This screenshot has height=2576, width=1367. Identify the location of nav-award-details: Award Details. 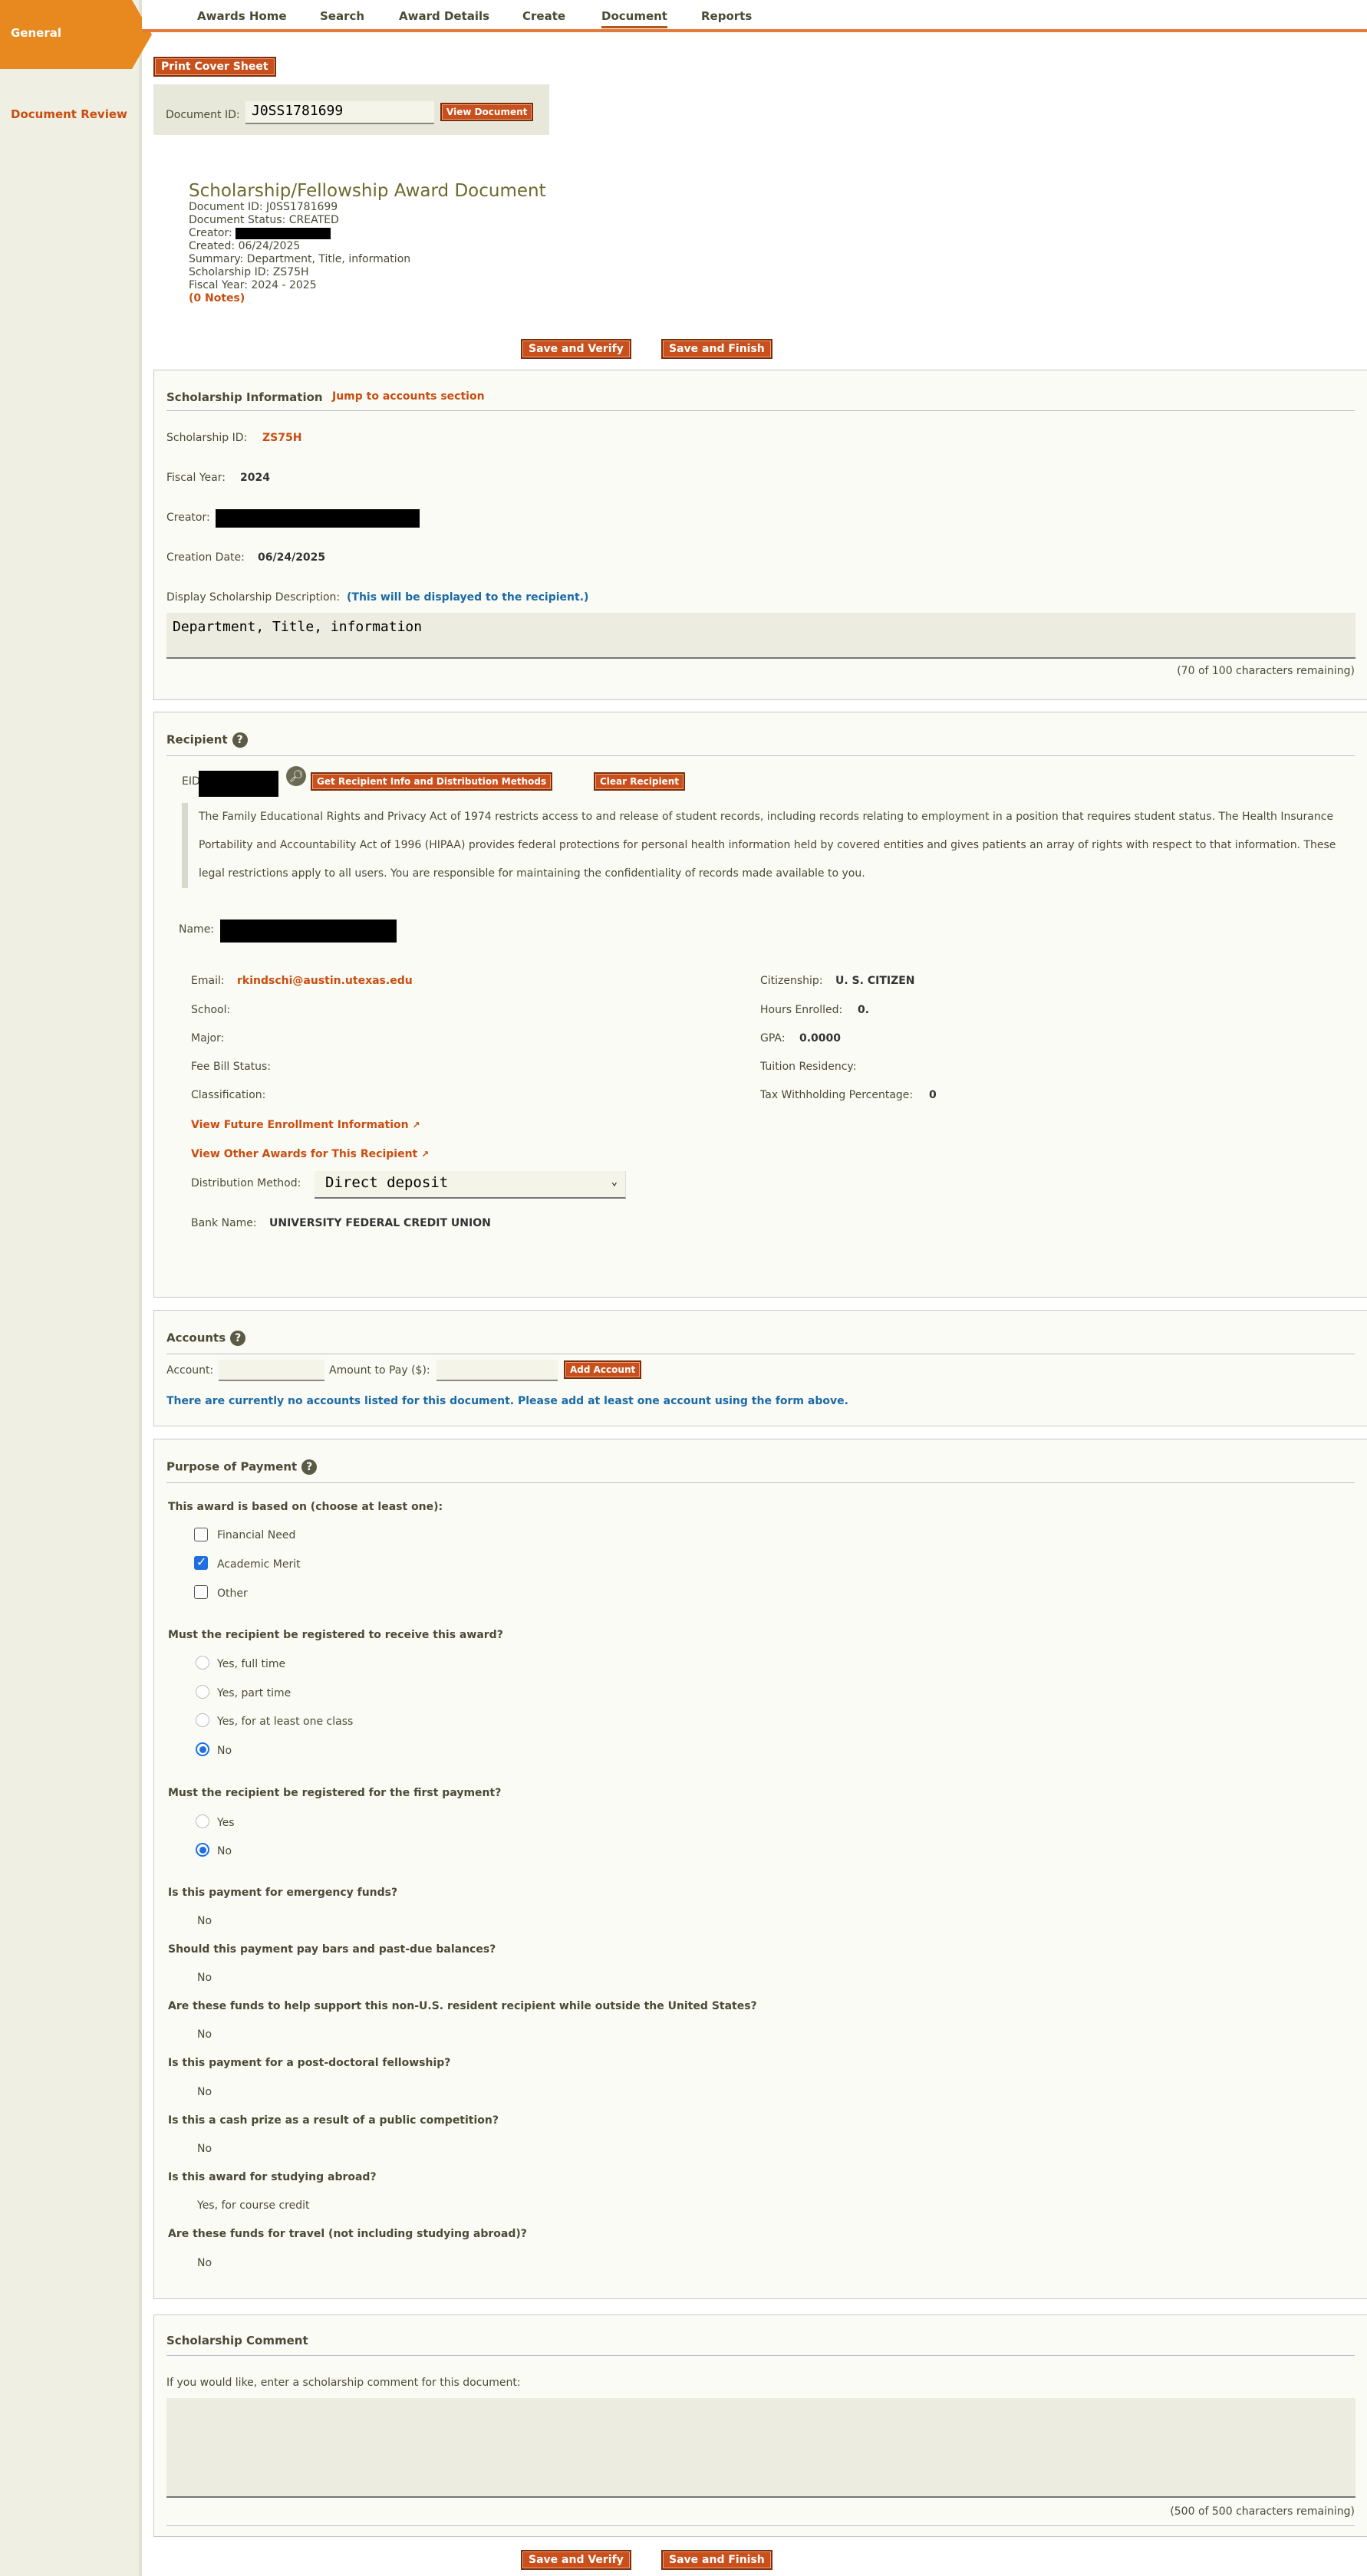
(444, 16).